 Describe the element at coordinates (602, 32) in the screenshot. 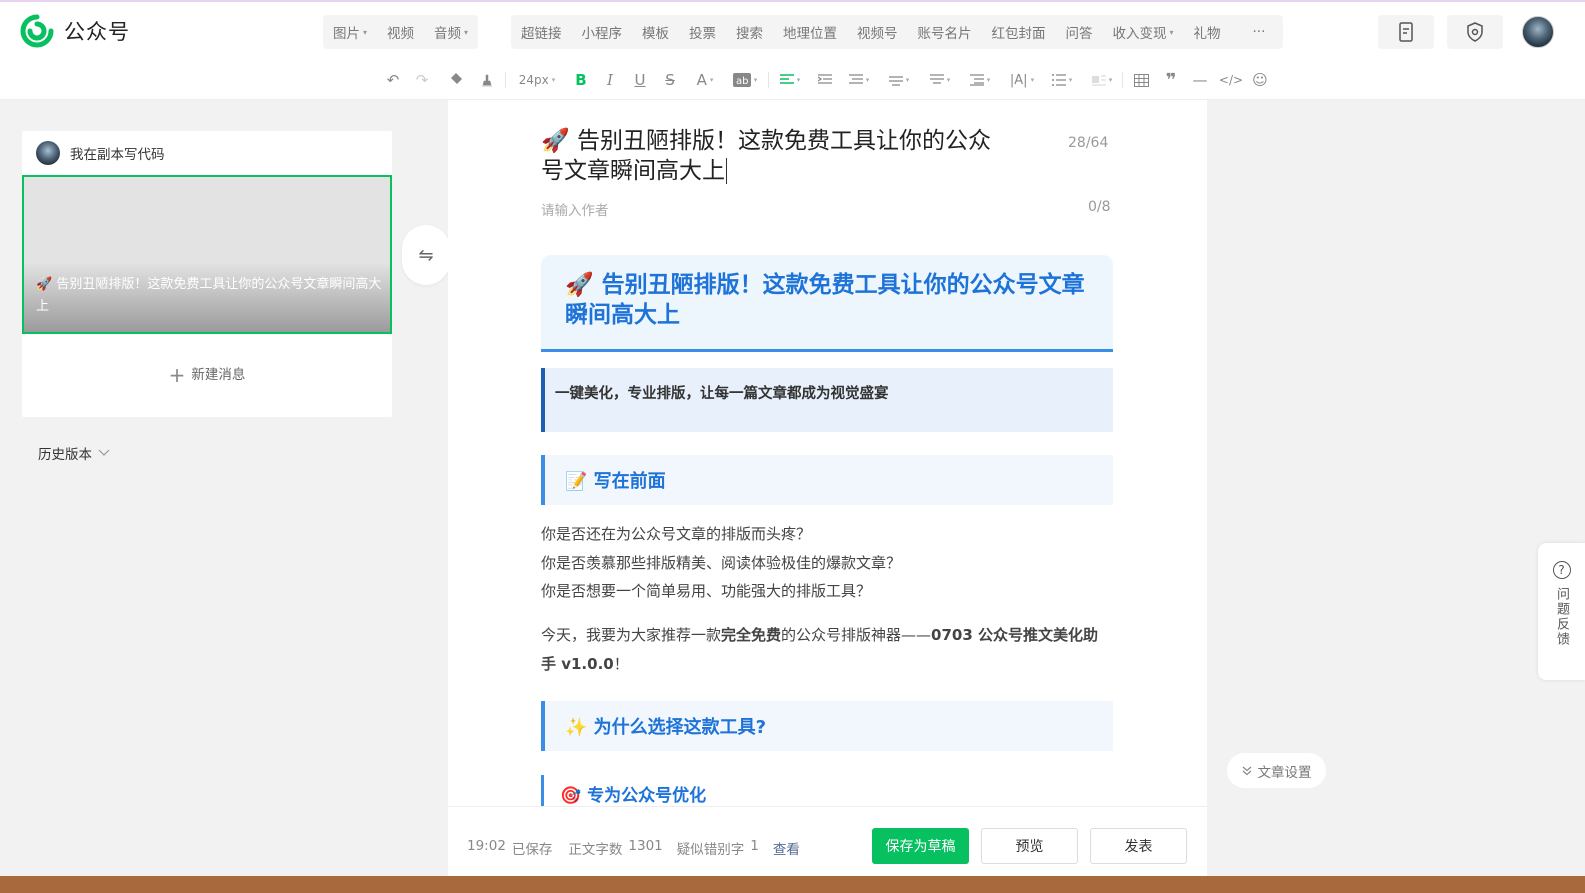

I see `menu-item-insert-1: 小程序` at that location.